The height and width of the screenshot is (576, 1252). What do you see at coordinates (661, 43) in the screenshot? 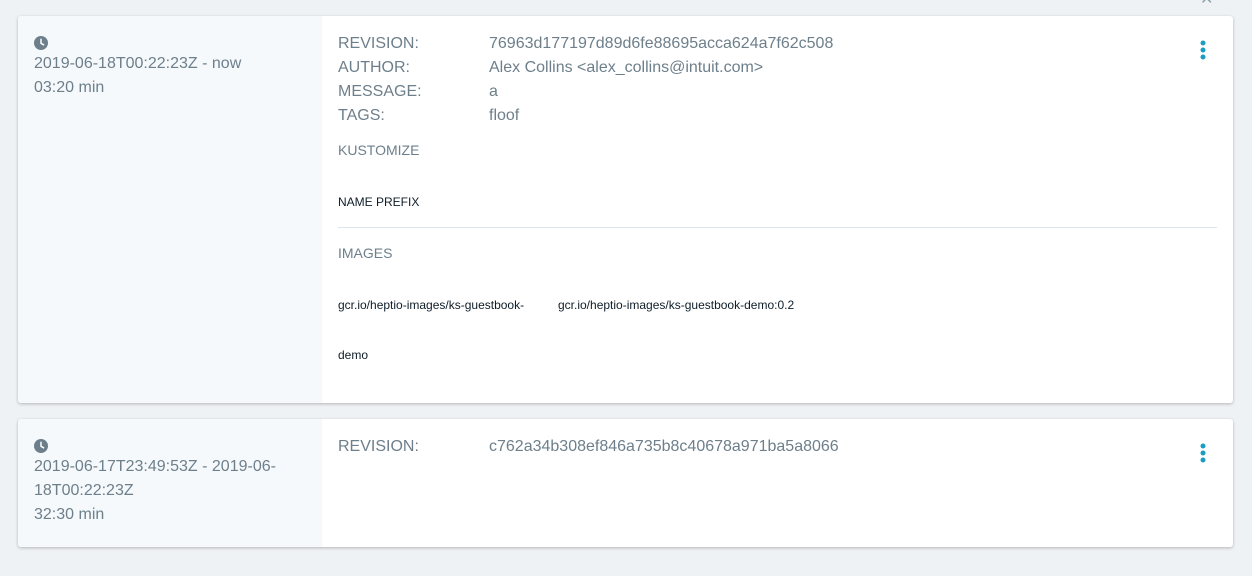
I see `revision-value: 76963d177197d89d6fe88695acca624a7f62c508` at bounding box center [661, 43].